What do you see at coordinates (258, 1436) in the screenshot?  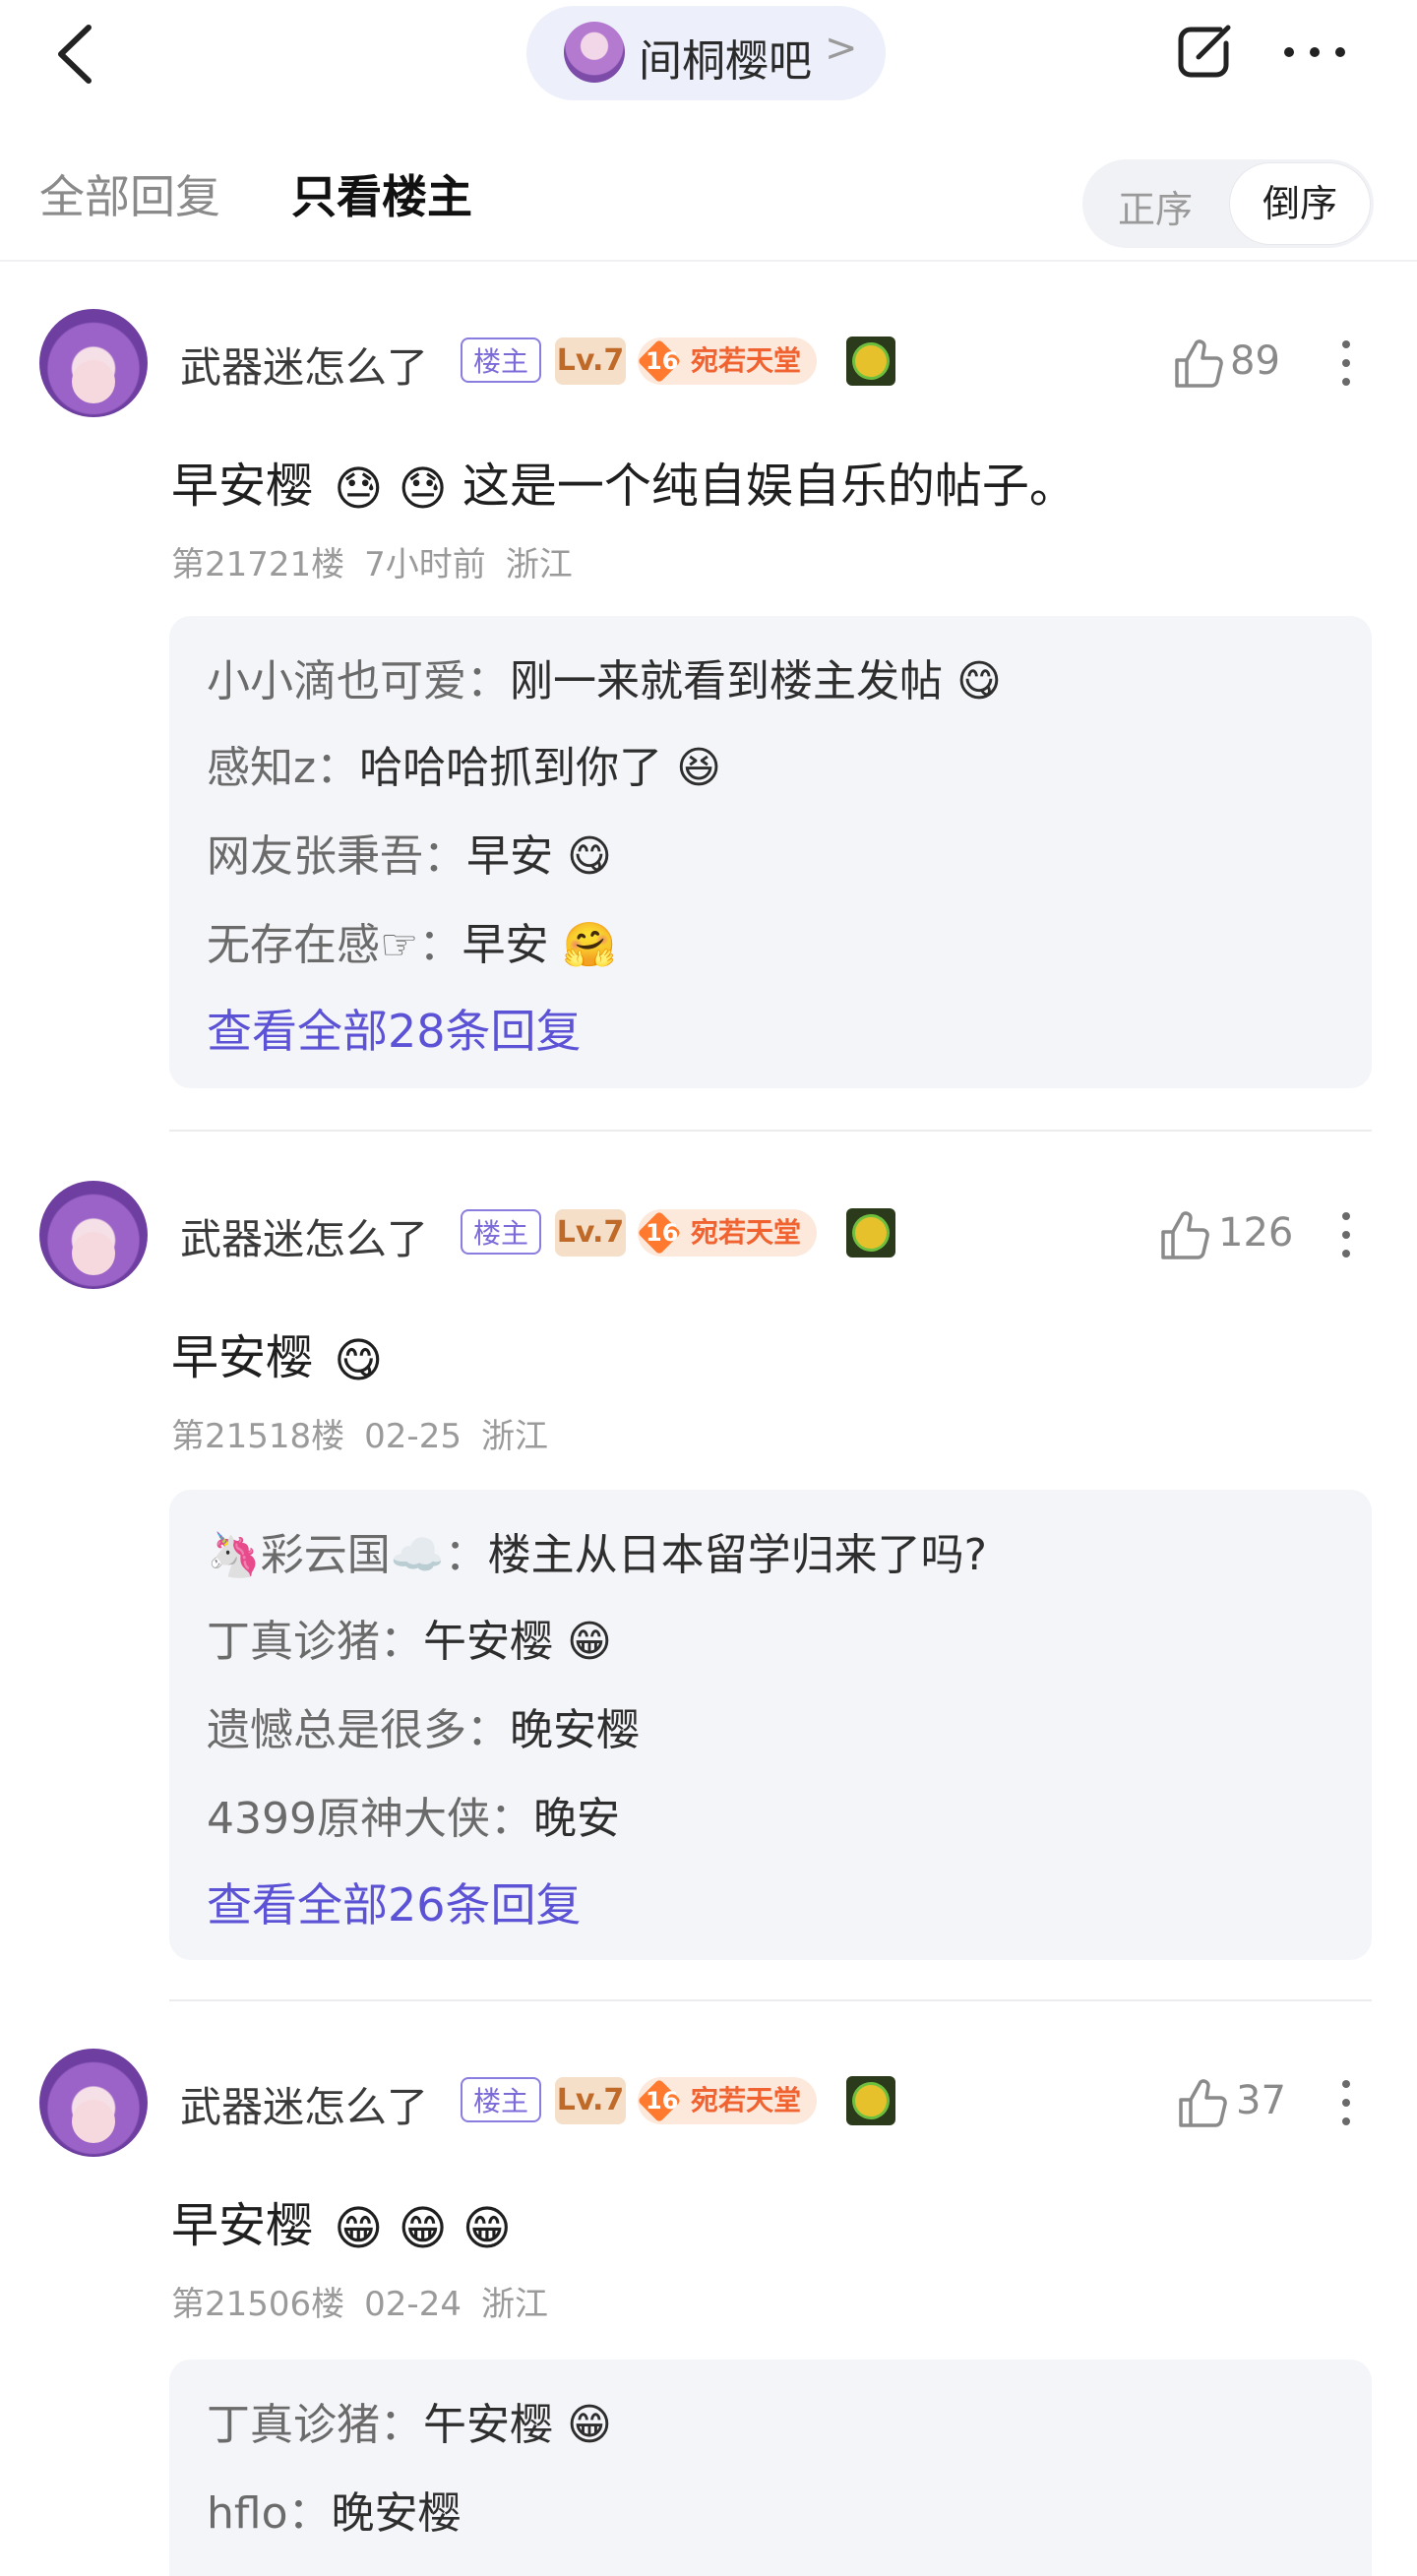 I see `floor-number: 第21518楼` at bounding box center [258, 1436].